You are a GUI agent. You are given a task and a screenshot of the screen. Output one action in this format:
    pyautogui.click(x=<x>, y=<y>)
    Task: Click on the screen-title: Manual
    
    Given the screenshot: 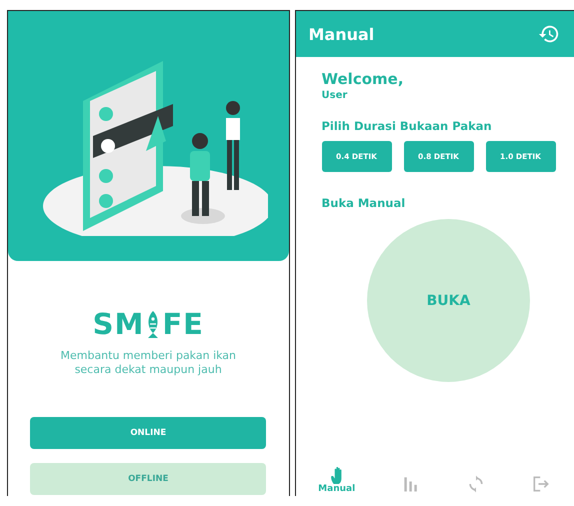 What is the action you would take?
    pyautogui.click(x=341, y=34)
    